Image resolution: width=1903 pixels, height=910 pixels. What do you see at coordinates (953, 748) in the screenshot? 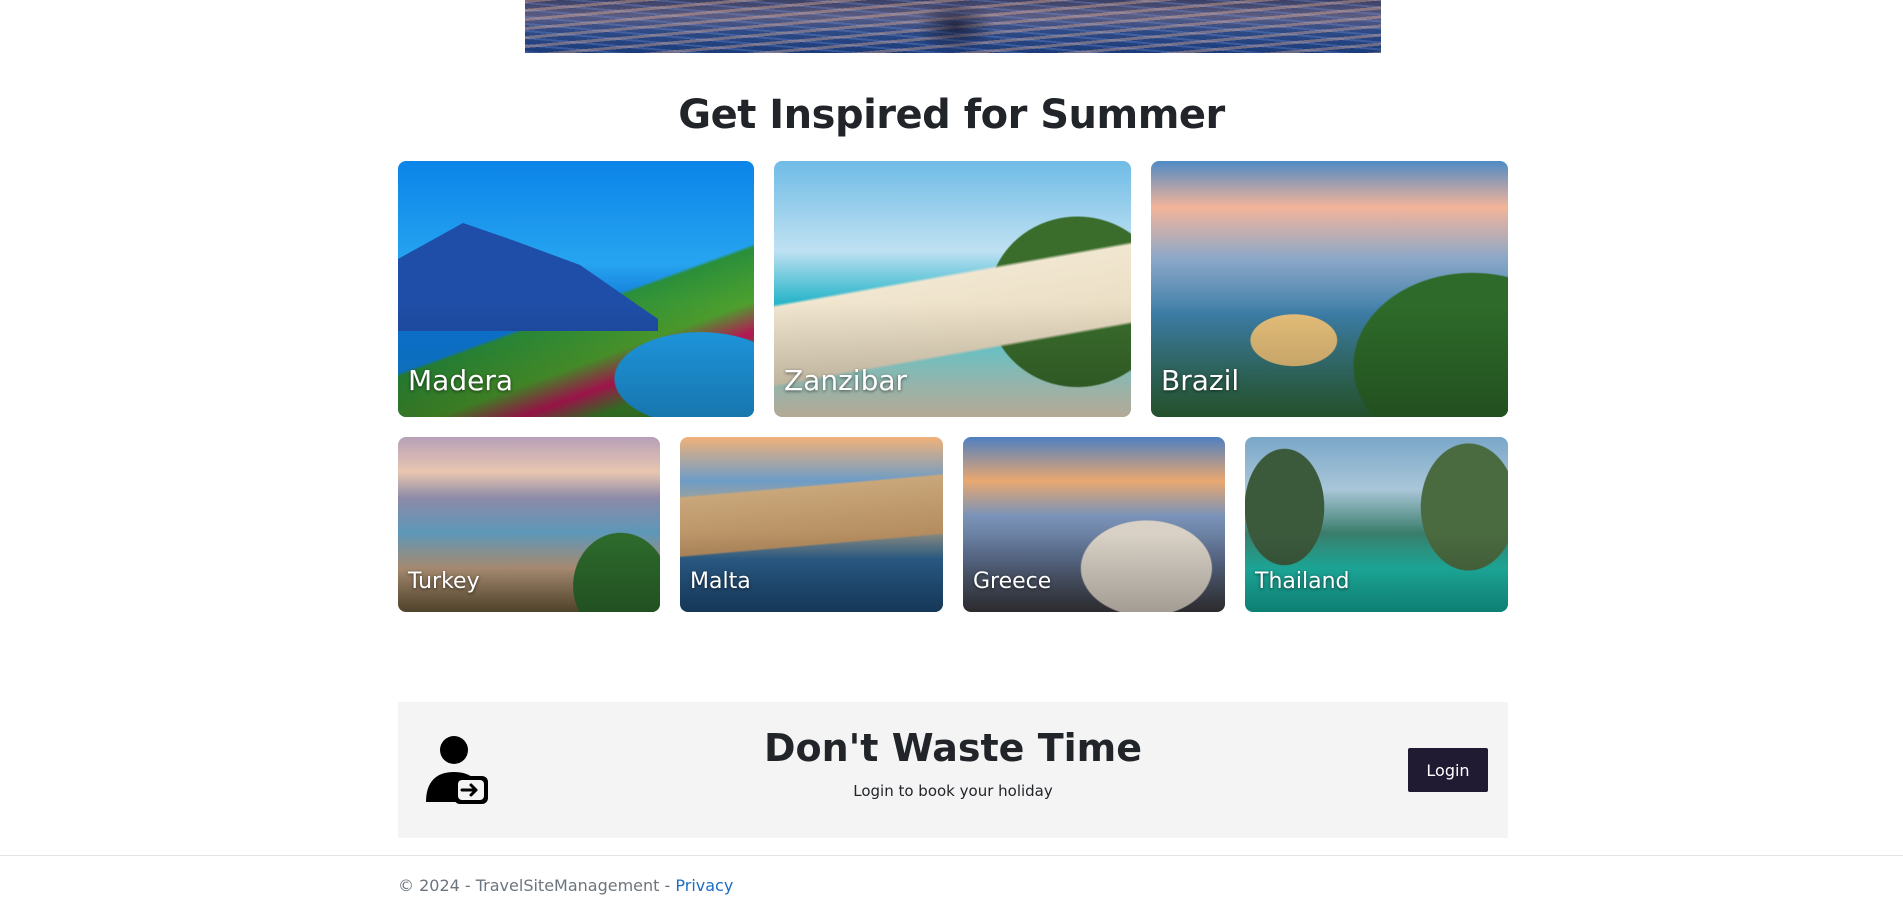
I see `cta-title: Don't Waste Time` at bounding box center [953, 748].